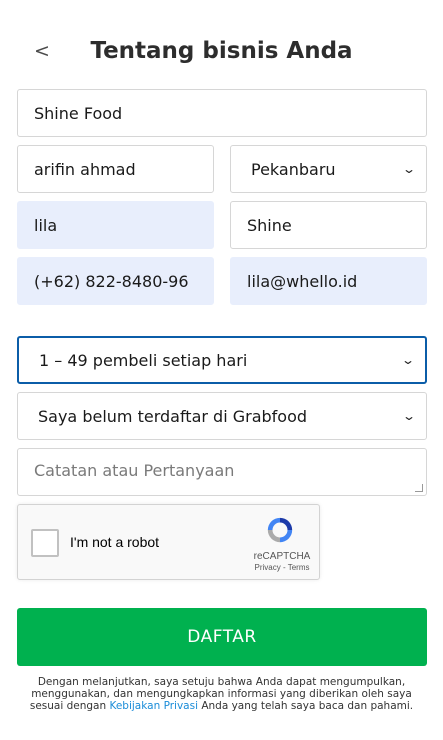 Image resolution: width=443 pixels, height=740 pixels. I want to click on buyers-per-day-select: 1 – 49 pembeli setiap hari ⌄, so click(222, 360).